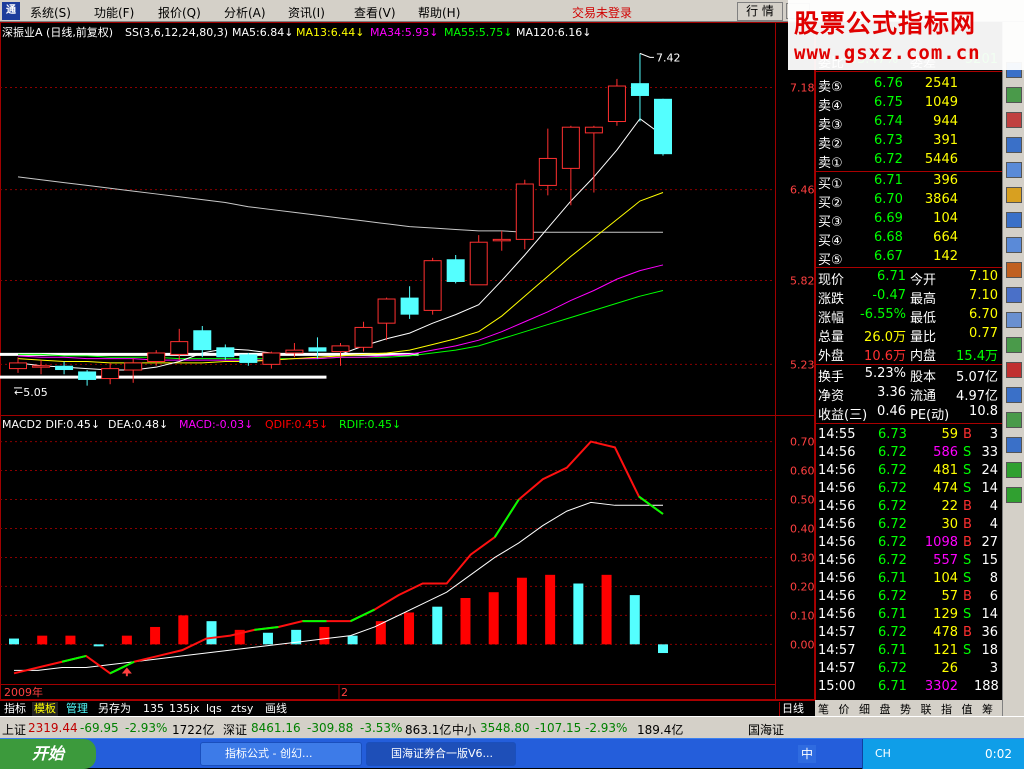 The image size is (1024, 769). What do you see at coordinates (987, 709) in the screenshot?
I see `detail-tab-8: 筹` at bounding box center [987, 709].